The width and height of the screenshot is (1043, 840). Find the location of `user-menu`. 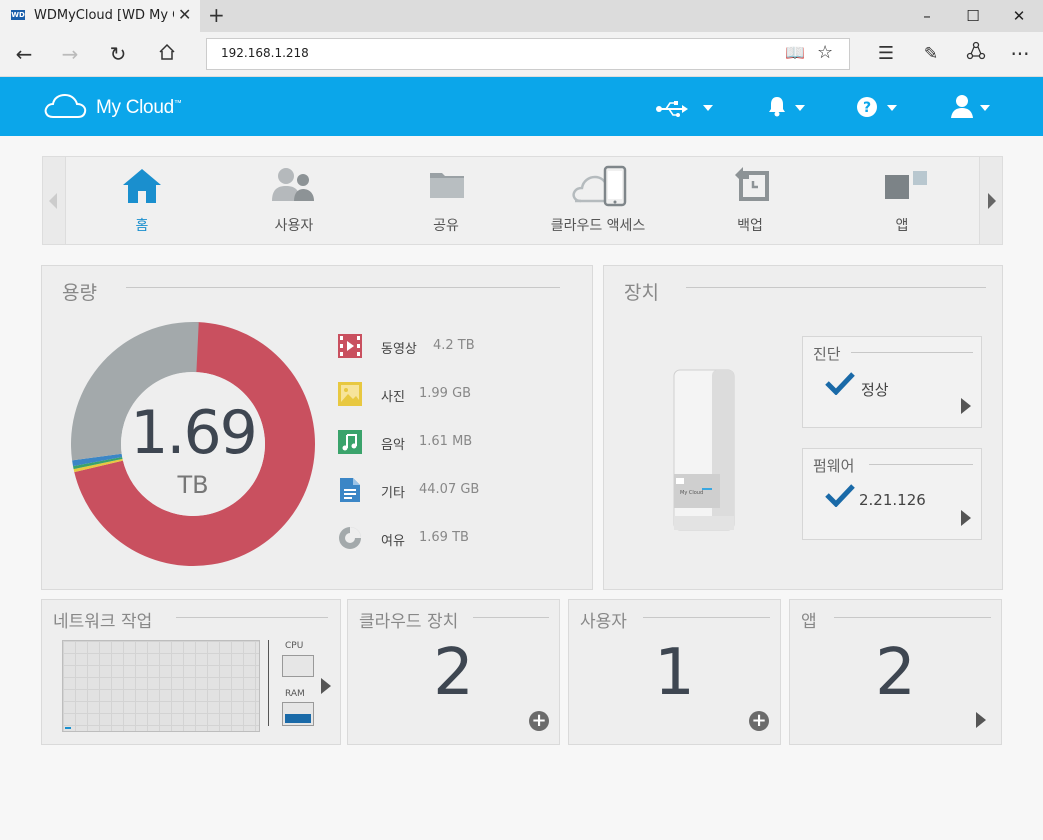

user-menu is located at coordinates (962, 108).